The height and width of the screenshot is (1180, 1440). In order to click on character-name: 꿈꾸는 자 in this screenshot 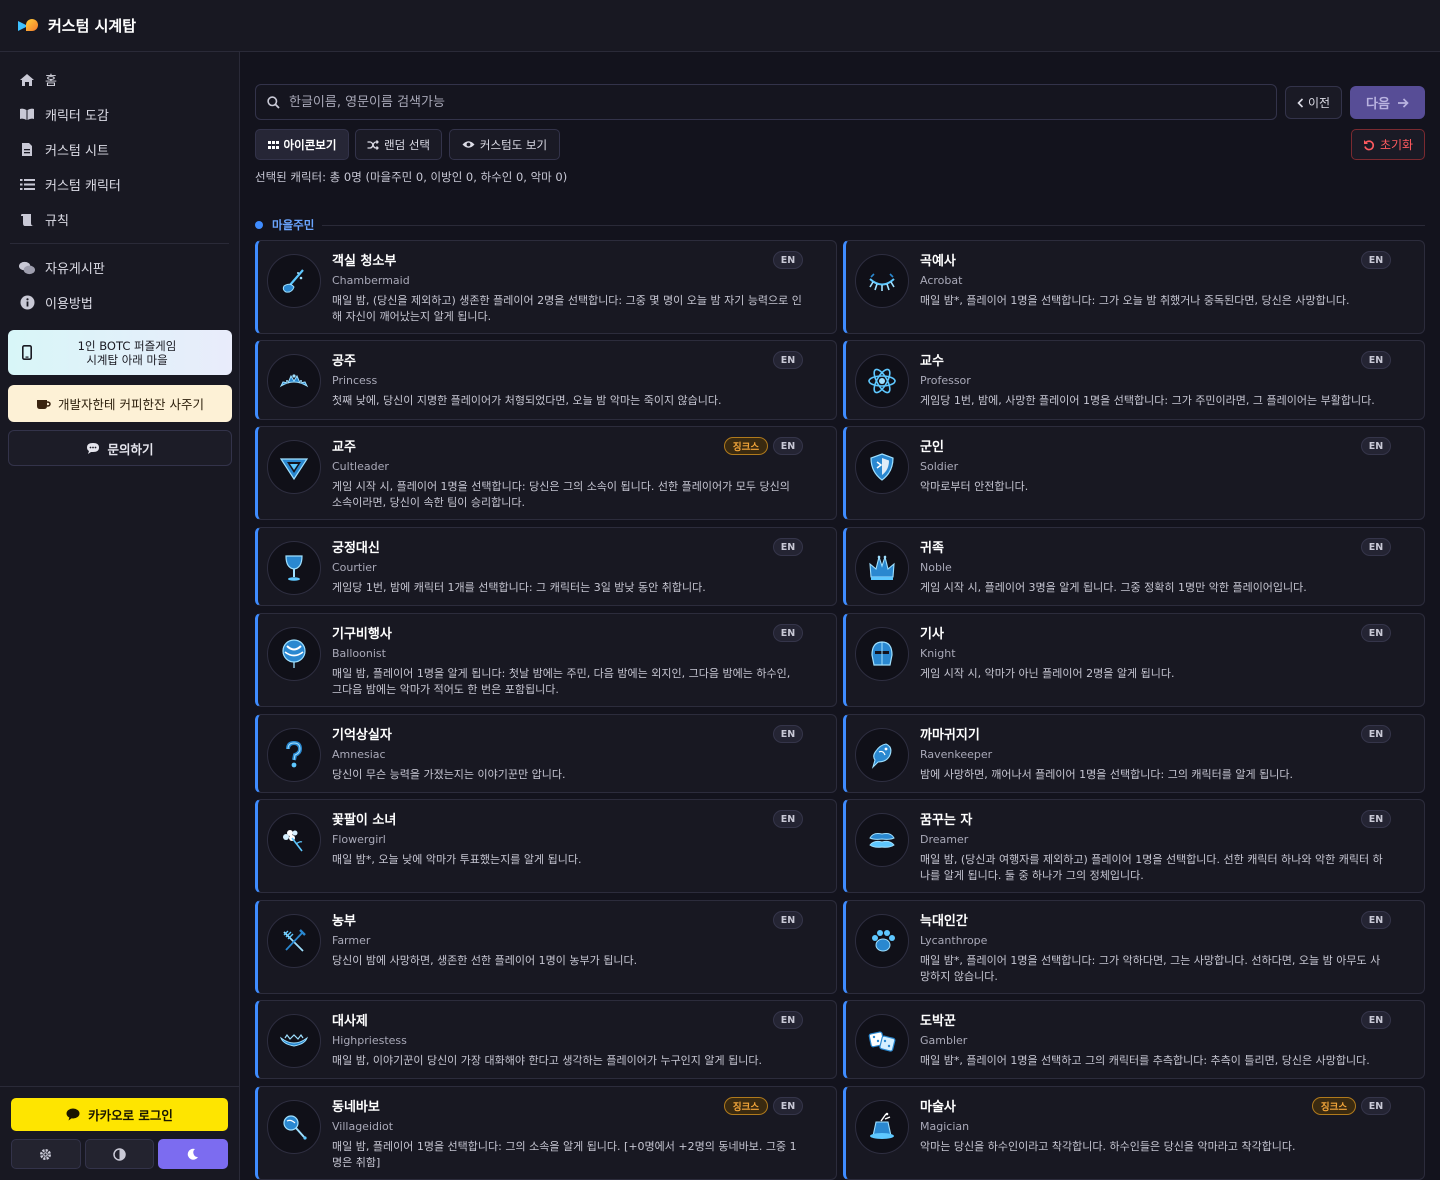, I will do `click(946, 820)`.